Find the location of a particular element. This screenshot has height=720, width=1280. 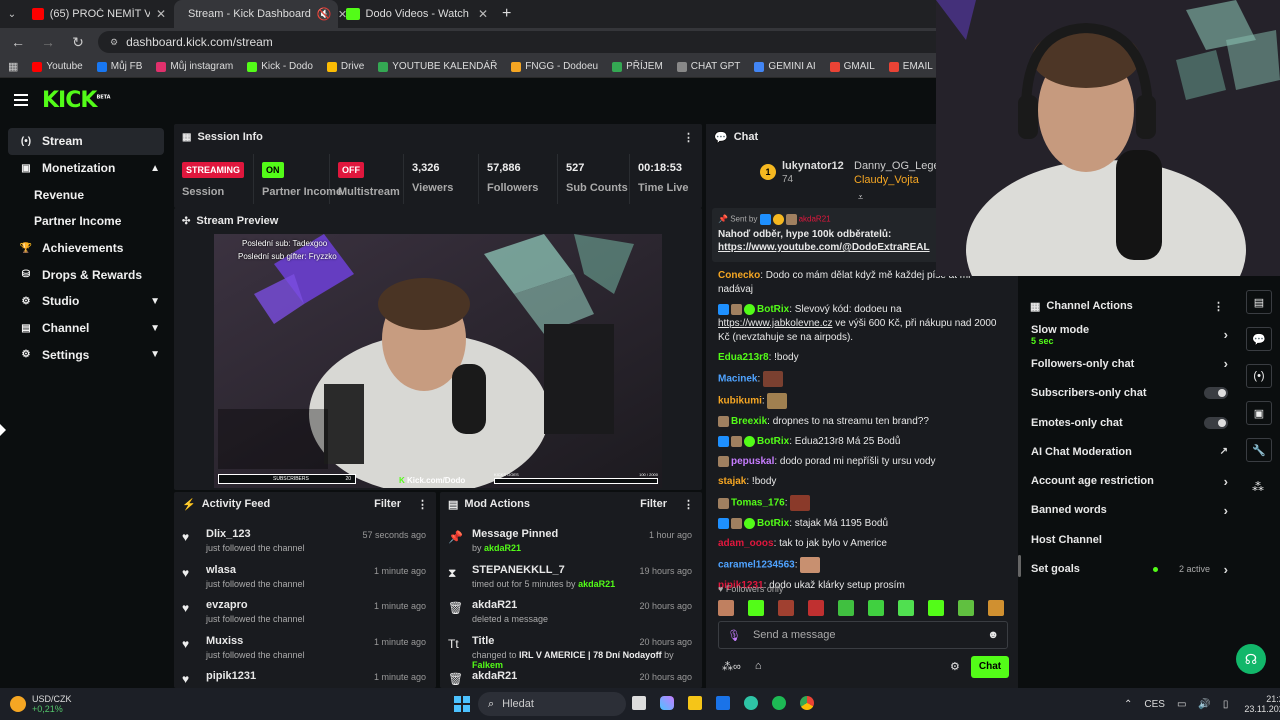

sidebar-item-channel: ▤ Channel ▼ is located at coordinates (86, 328).